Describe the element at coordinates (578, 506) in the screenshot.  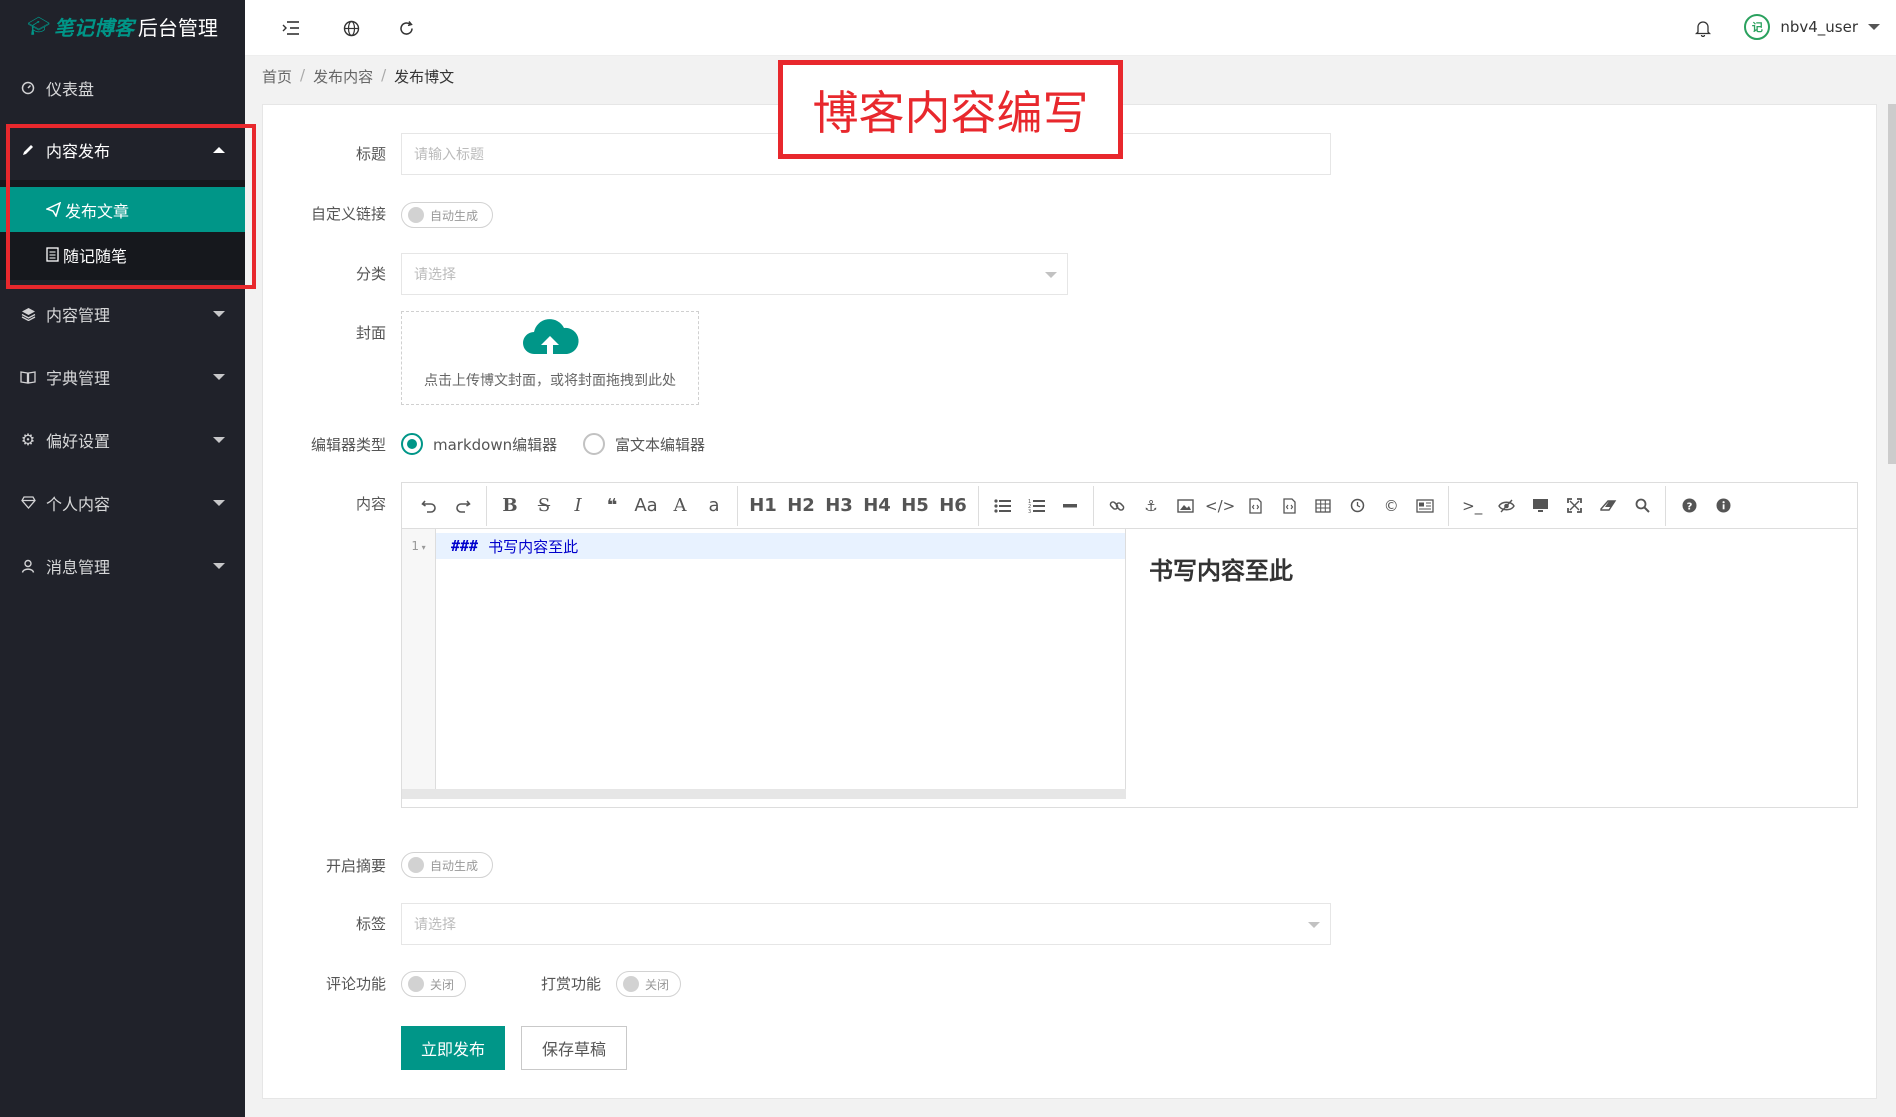
I see `italic-icon: I` at that location.